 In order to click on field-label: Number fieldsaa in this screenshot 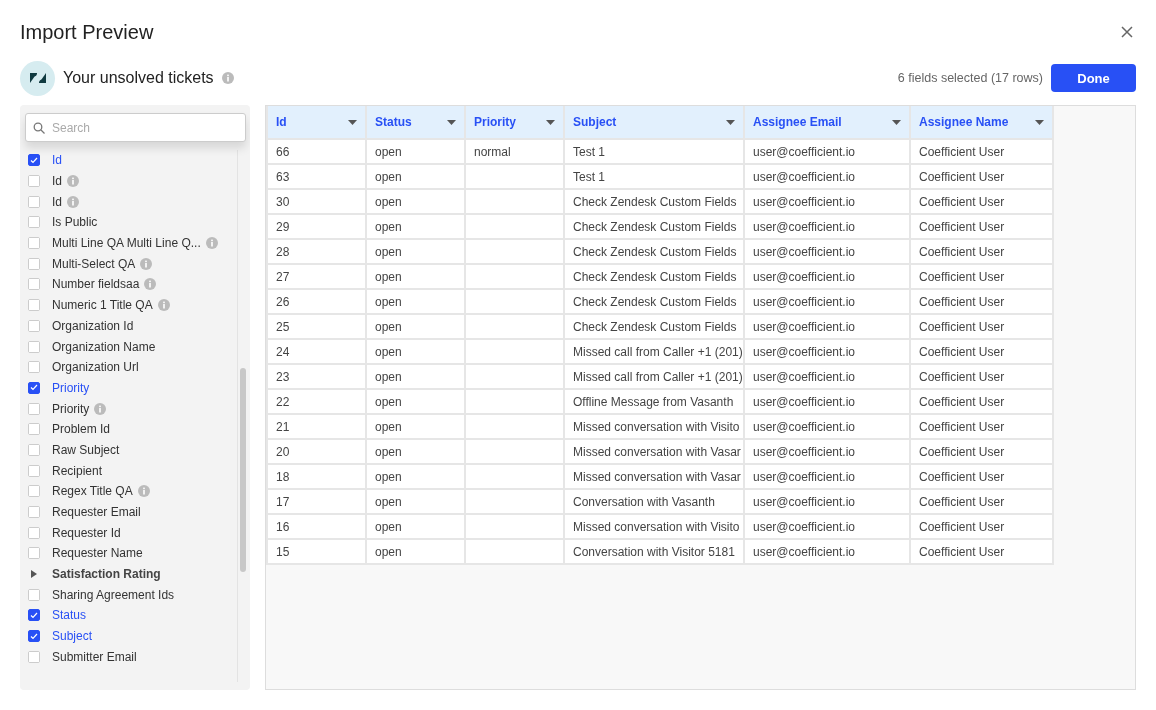, I will do `click(96, 284)`.